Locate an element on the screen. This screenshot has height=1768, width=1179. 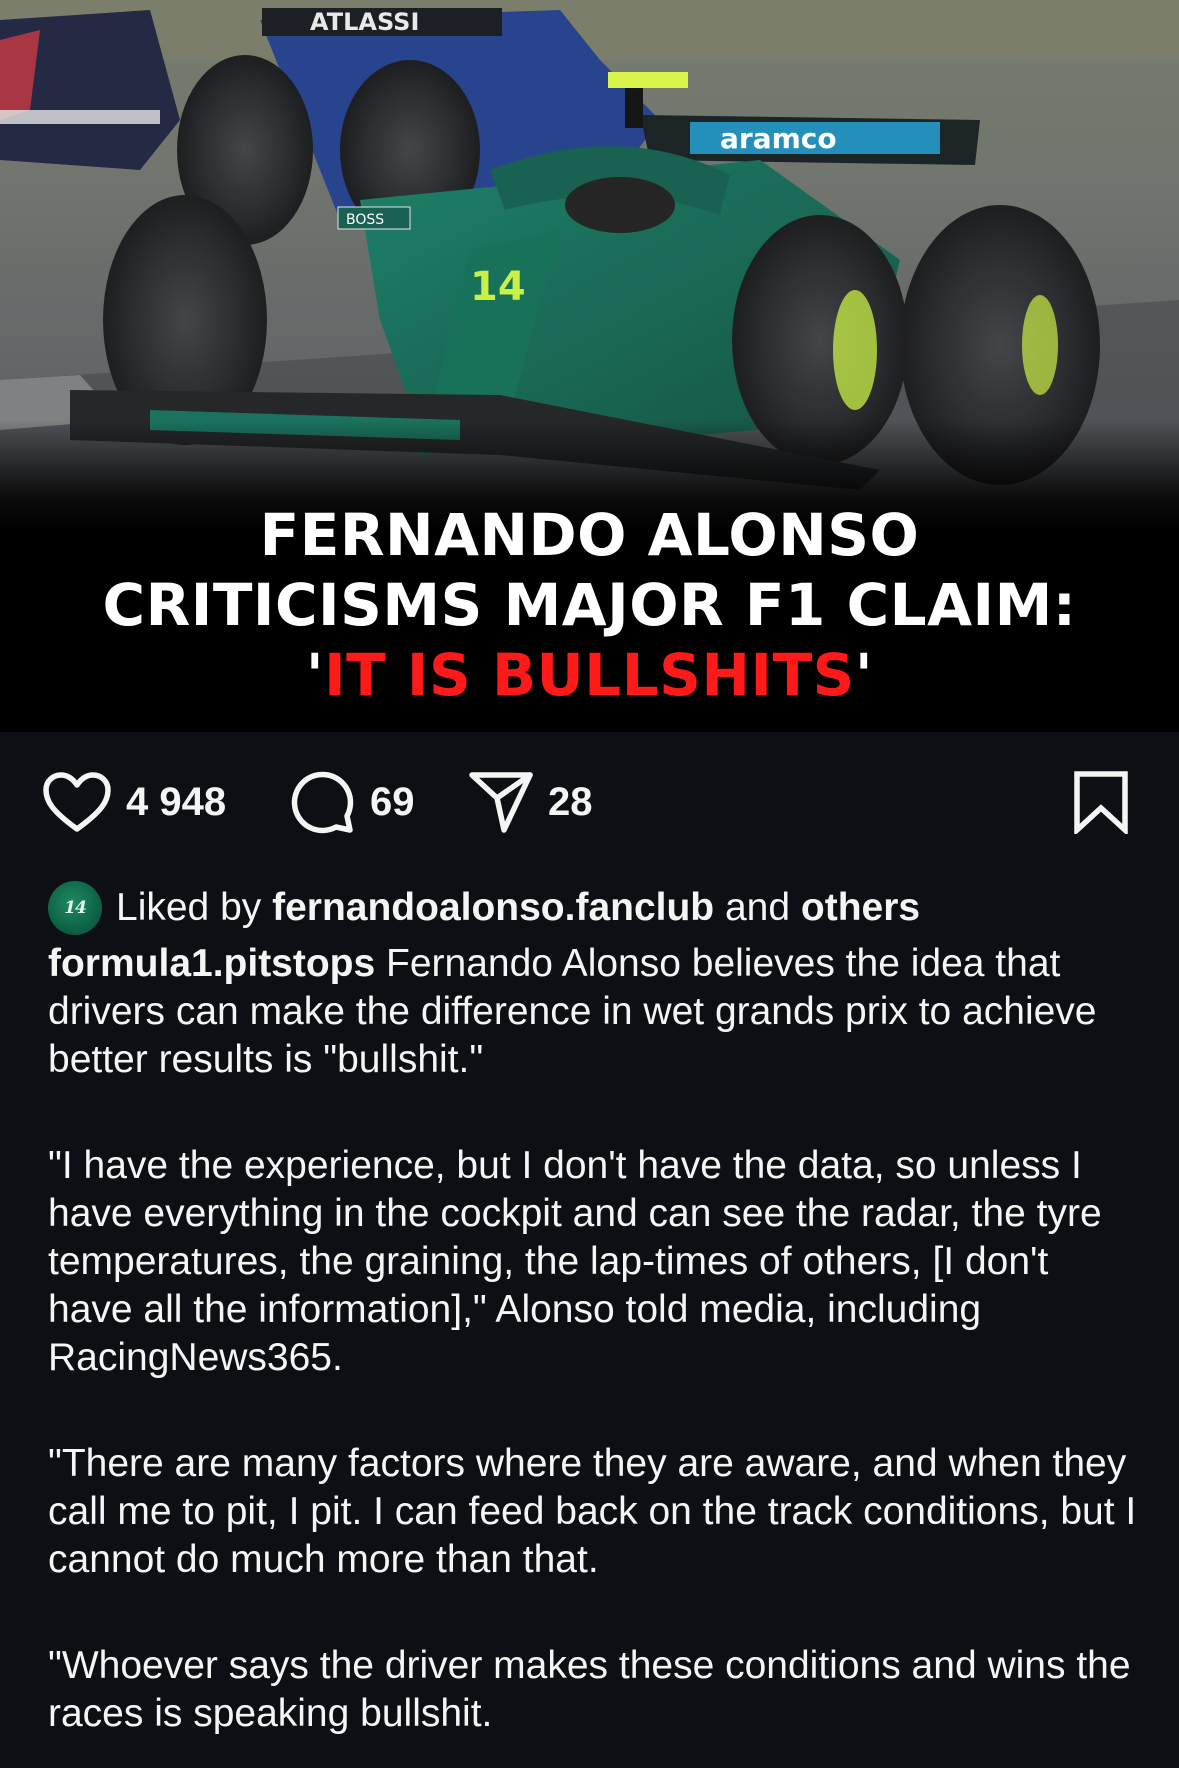
comment-count: 69 is located at coordinates (392, 802).